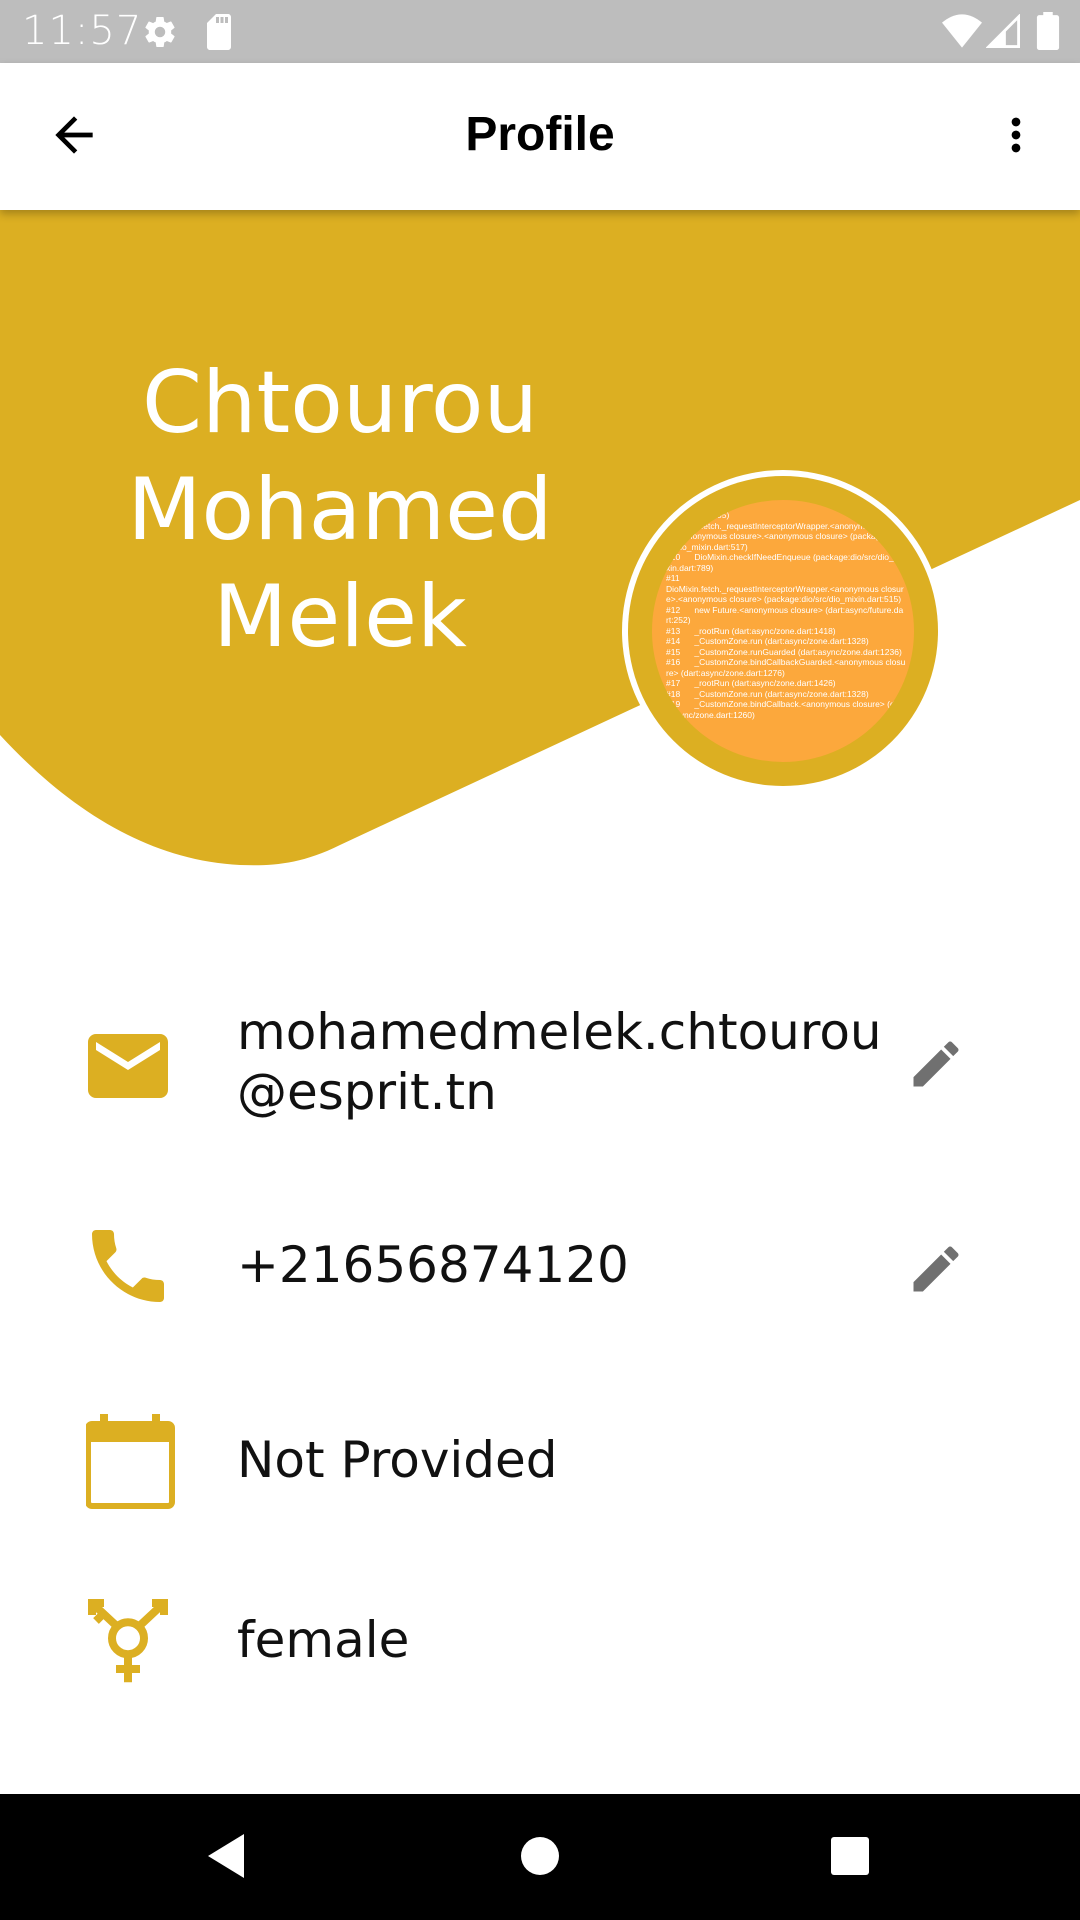 The width and height of the screenshot is (1080, 1920). I want to click on page-title: Profile, so click(540, 134).